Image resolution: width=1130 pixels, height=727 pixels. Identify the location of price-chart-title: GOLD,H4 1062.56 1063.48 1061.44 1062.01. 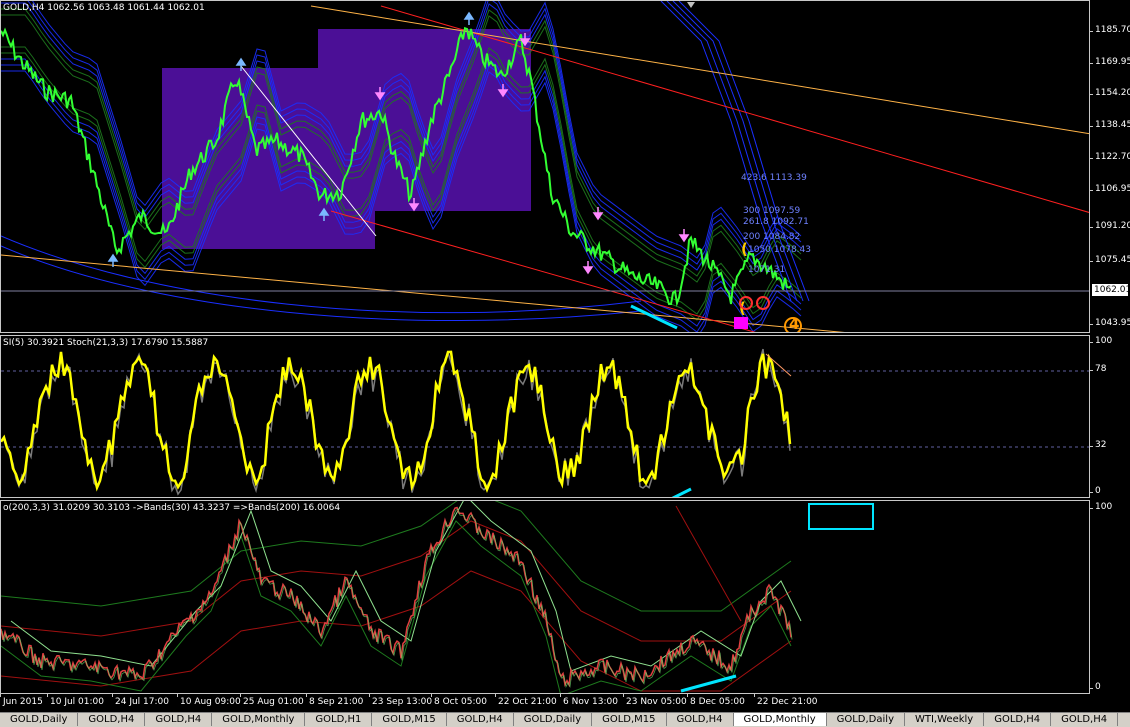
(104, 8).